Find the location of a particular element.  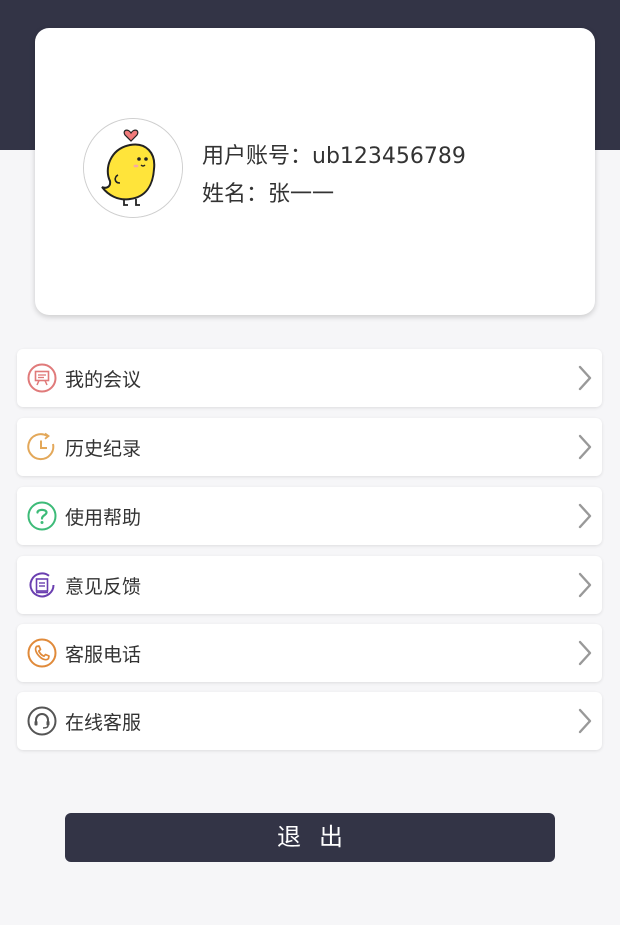

logout-button: 退出 is located at coordinates (310, 837).